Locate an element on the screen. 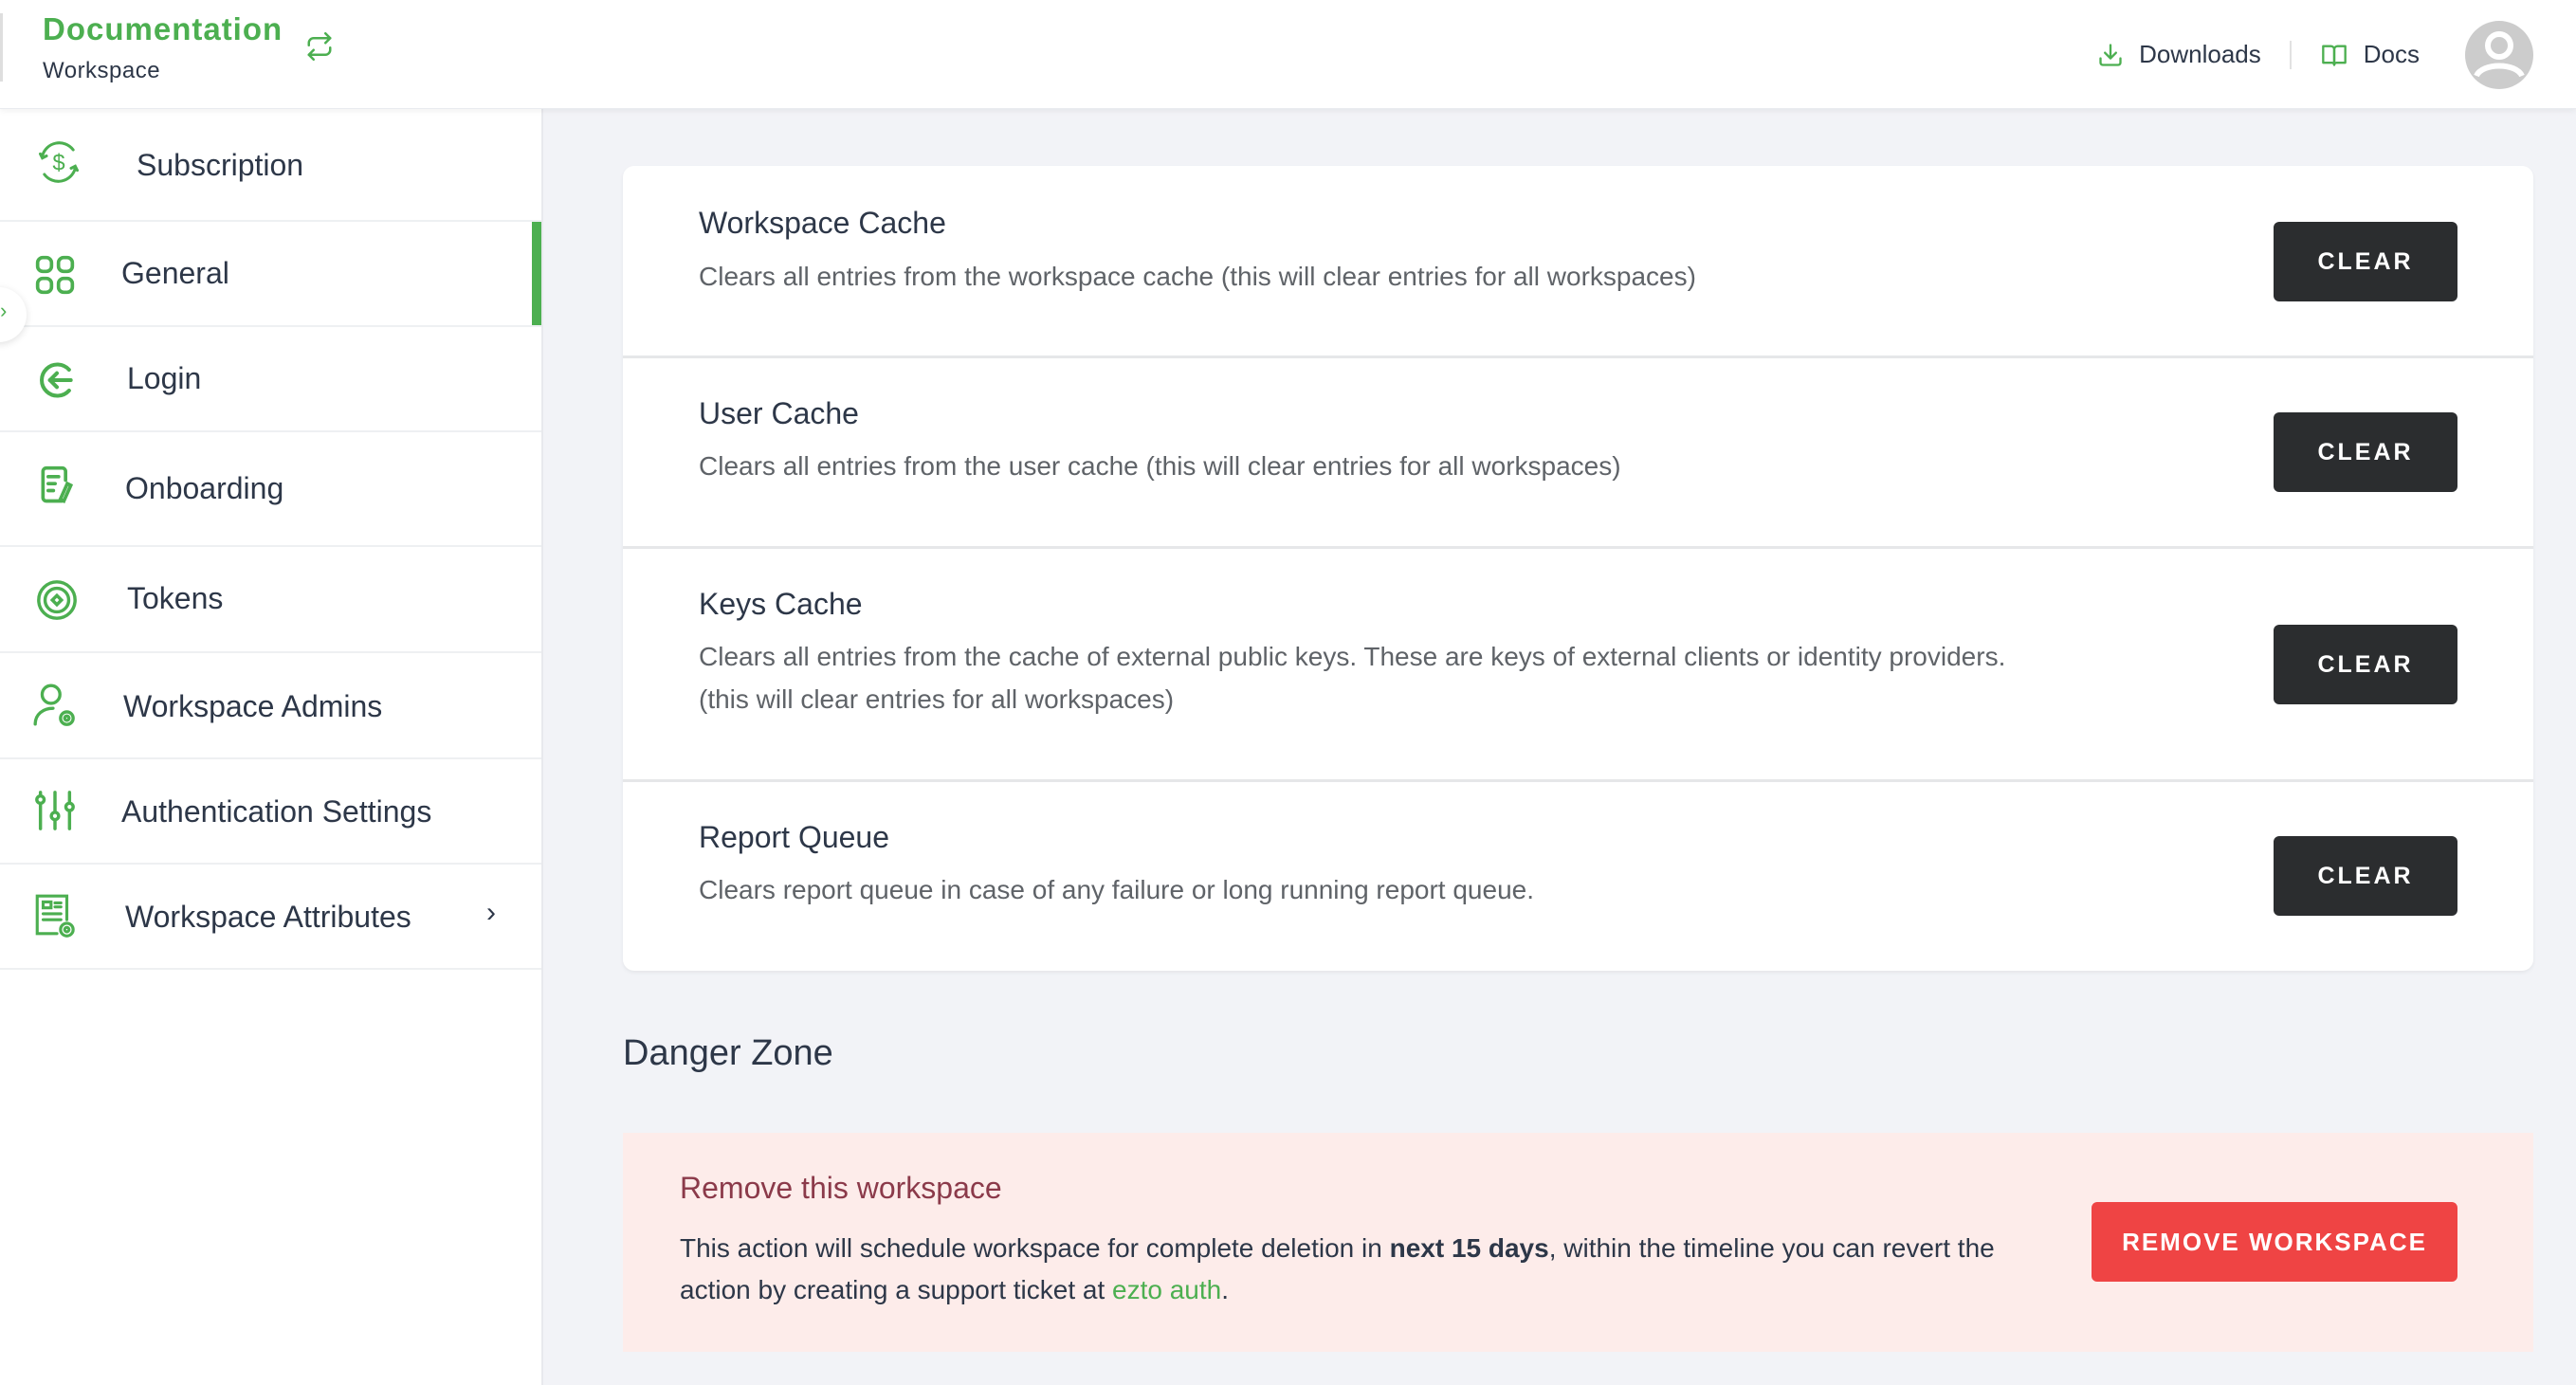  switch-workspace-icon is located at coordinates (319, 46).